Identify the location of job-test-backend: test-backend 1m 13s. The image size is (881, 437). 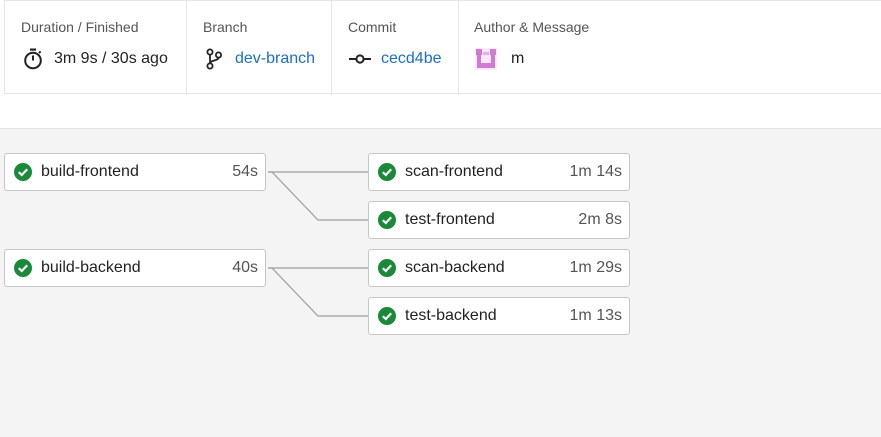
(499, 316).